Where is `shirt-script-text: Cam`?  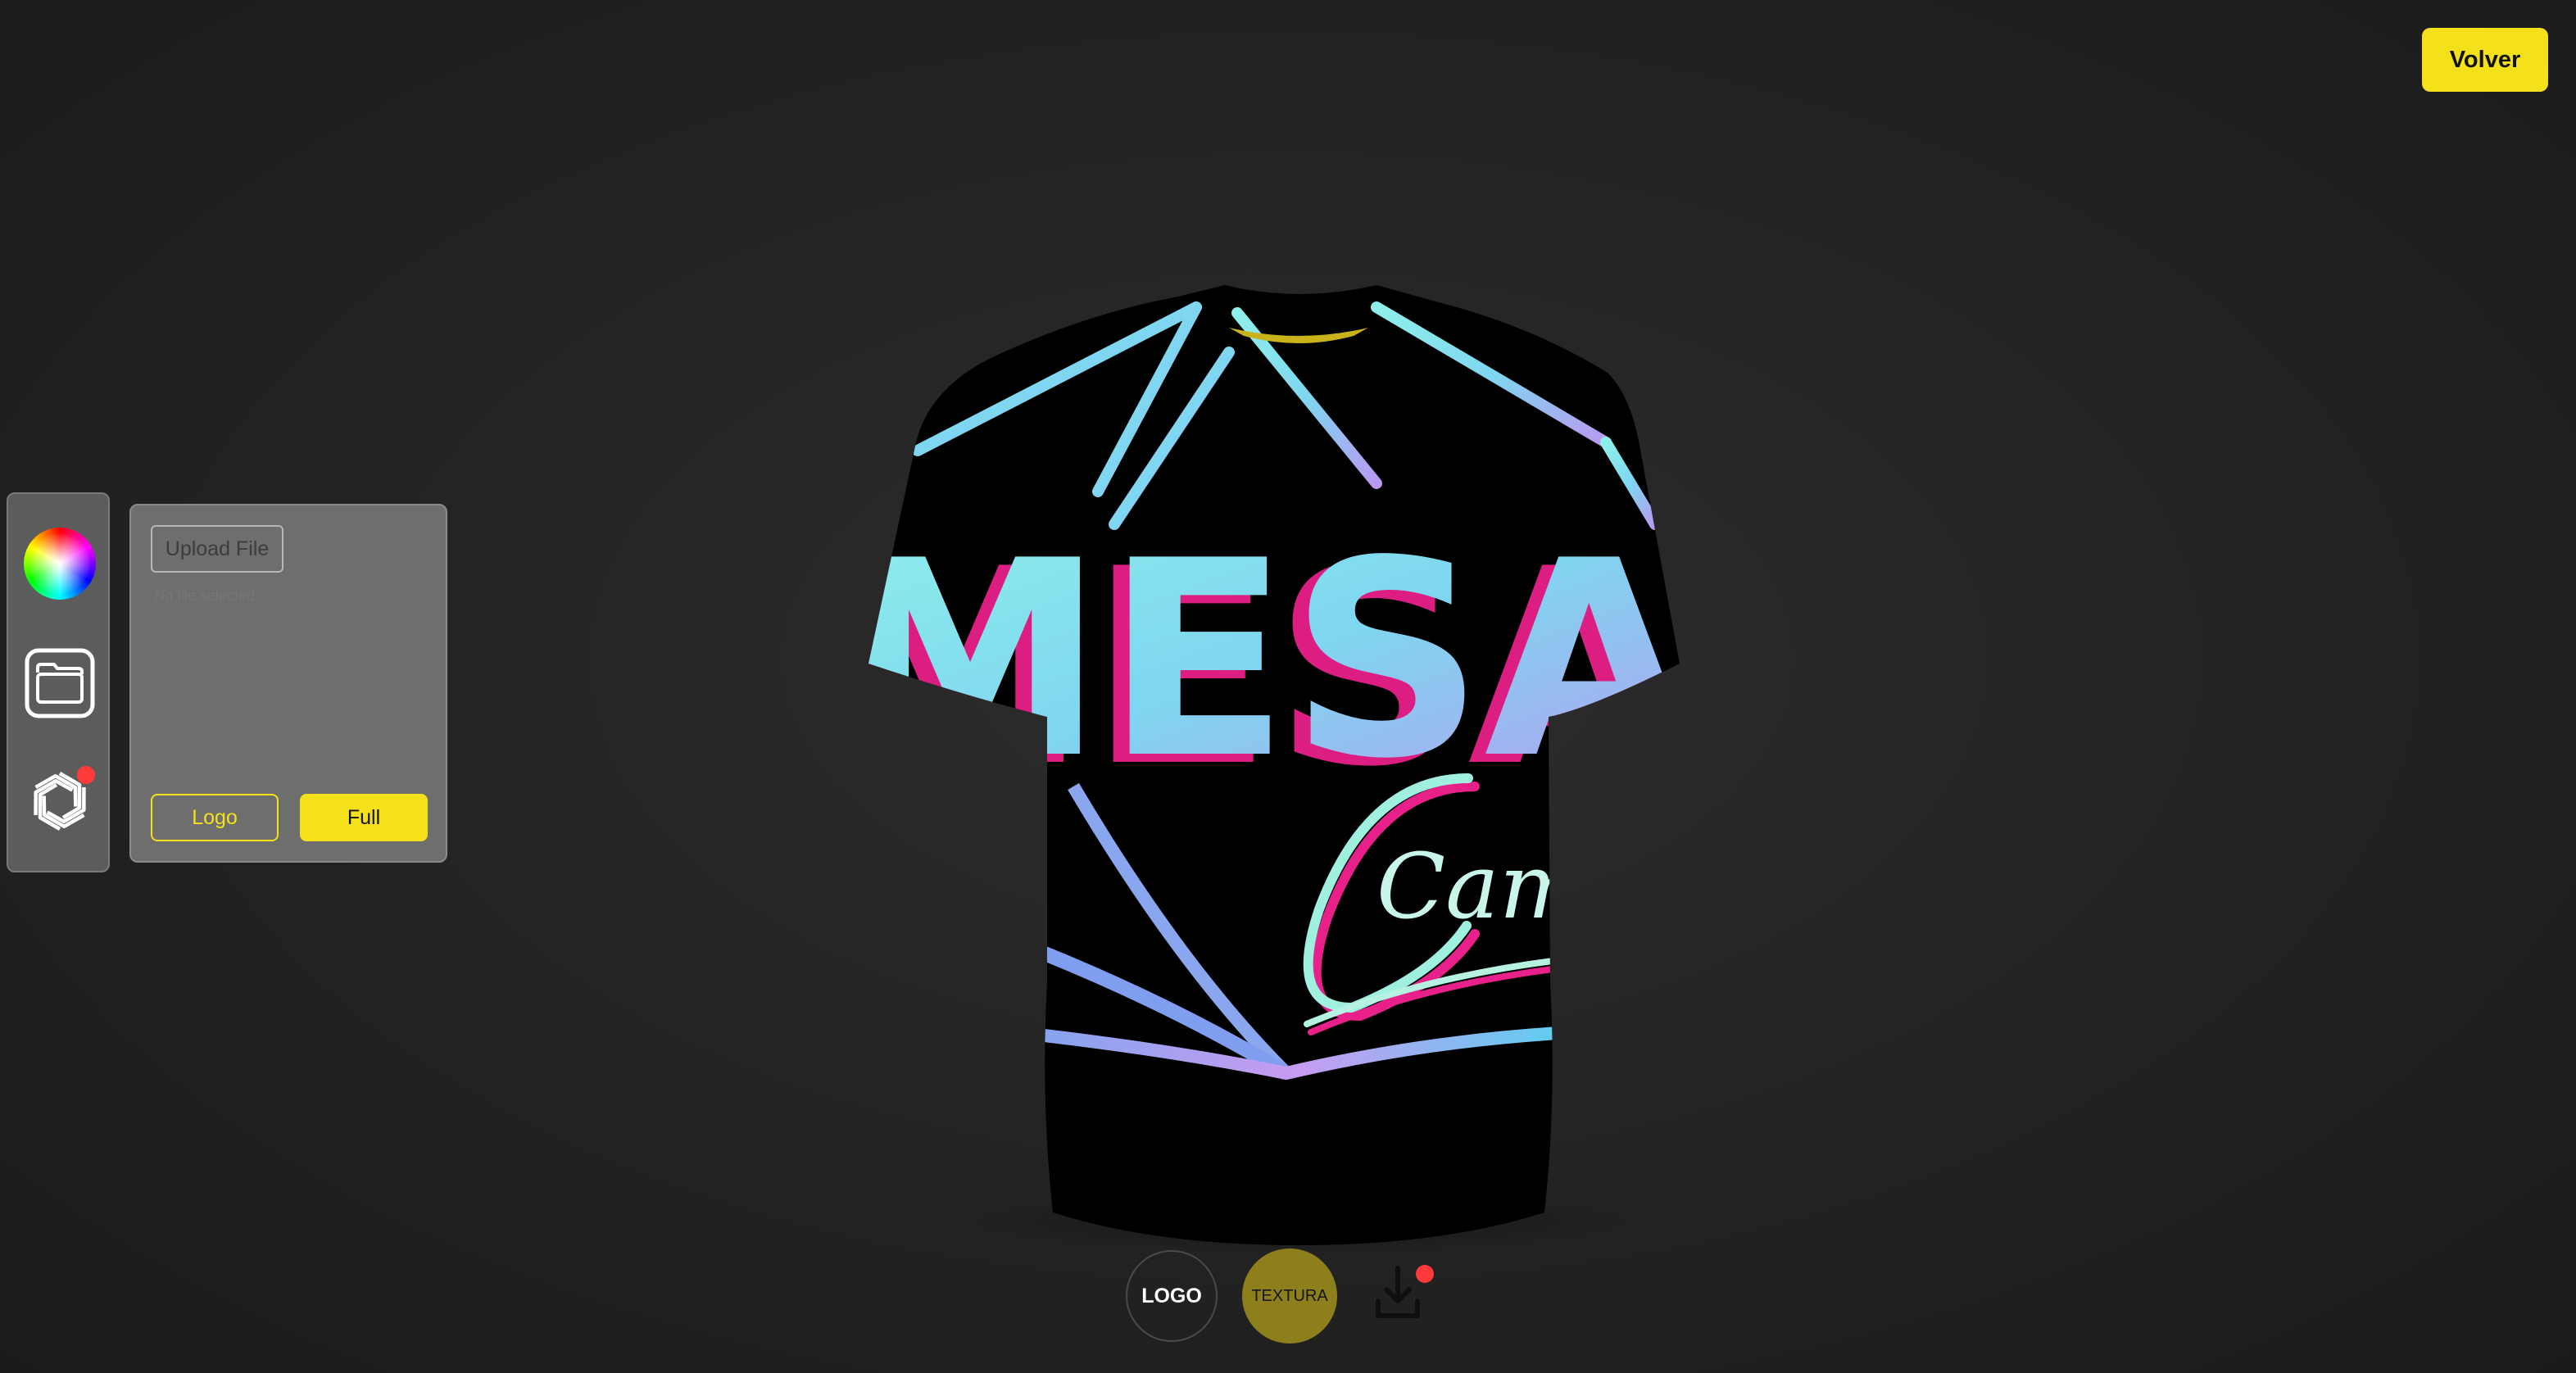
shirt-script-text: Cam is located at coordinates (1480, 886).